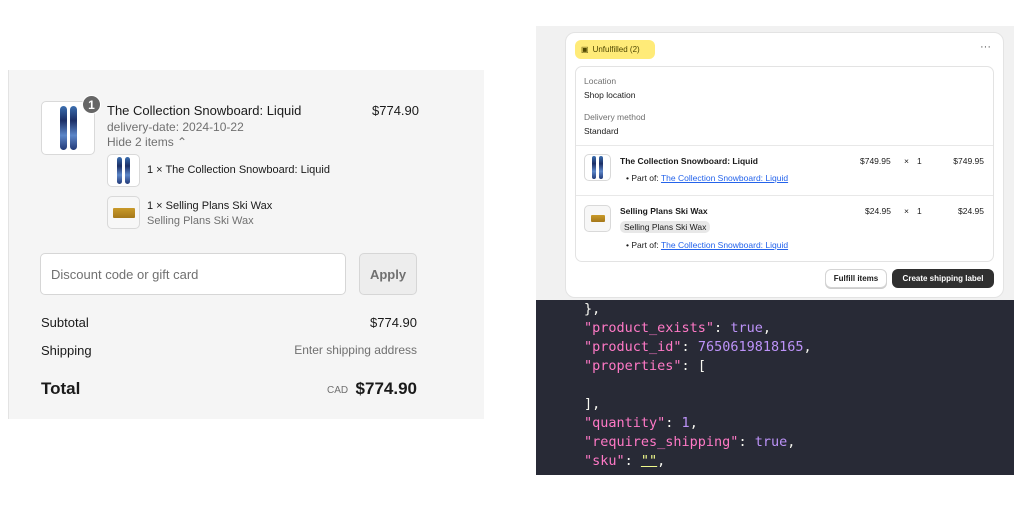 Image resolution: width=1024 pixels, height=505 pixels. What do you see at coordinates (193, 274) in the screenshot?
I see `discount-input: Discount code or gift card` at bounding box center [193, 274].